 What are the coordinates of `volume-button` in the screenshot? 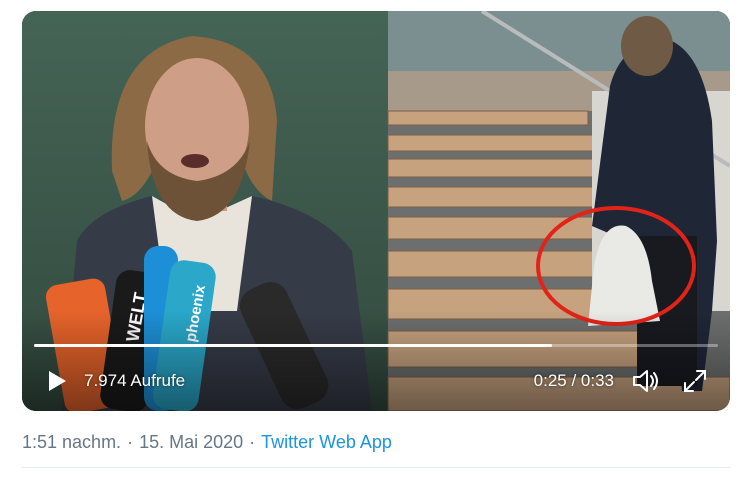 It's located at (647, 381).